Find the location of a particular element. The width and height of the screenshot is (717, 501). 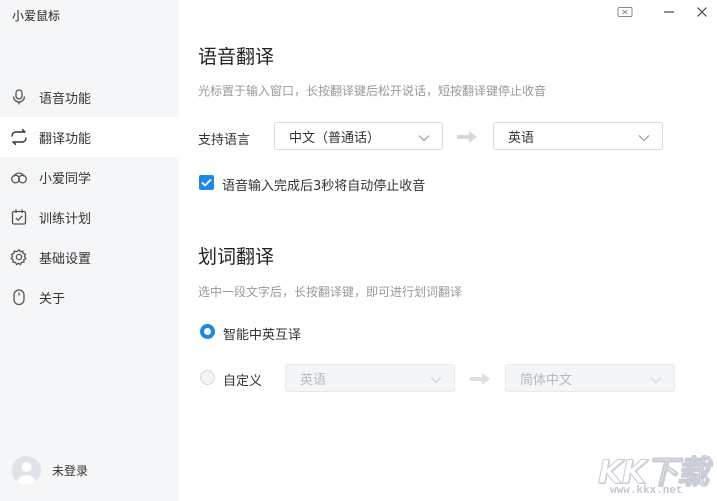

sidebar-item-settings: 基础设置 is located at coordinates (89, 257).